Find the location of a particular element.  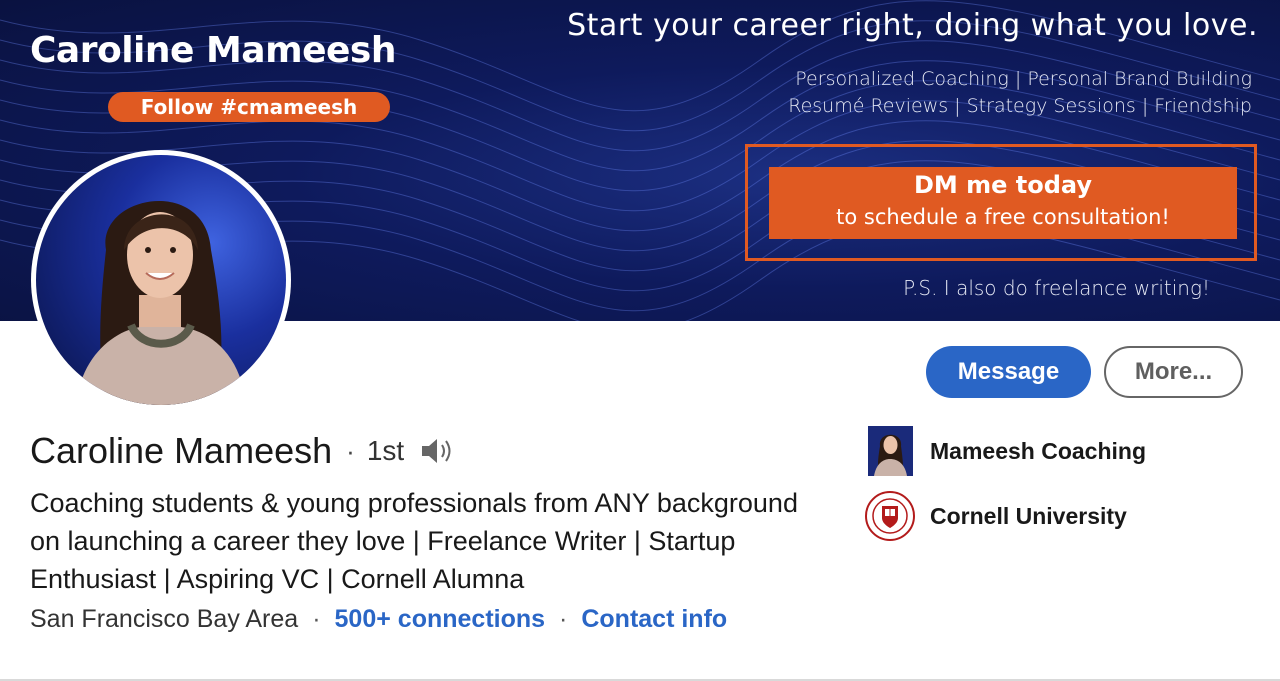

speaker-icon is located at coordinates (436, 451).